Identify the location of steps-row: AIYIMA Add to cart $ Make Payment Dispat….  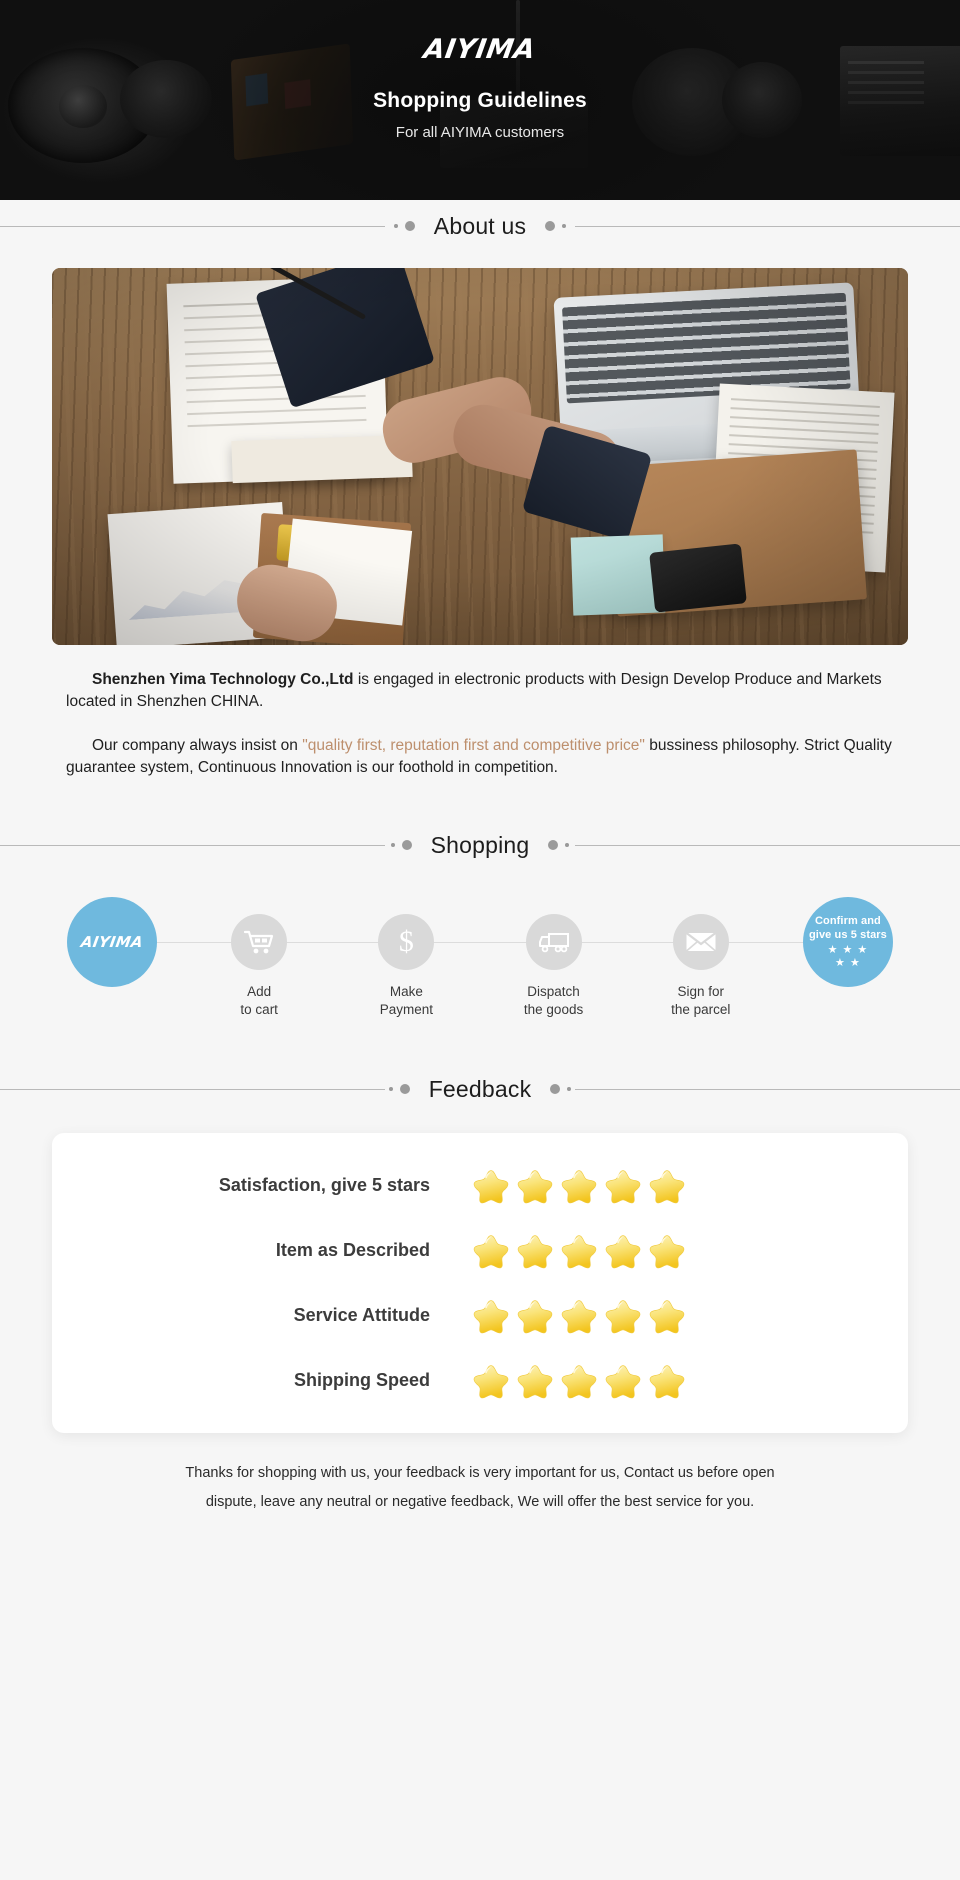
(480, 958).